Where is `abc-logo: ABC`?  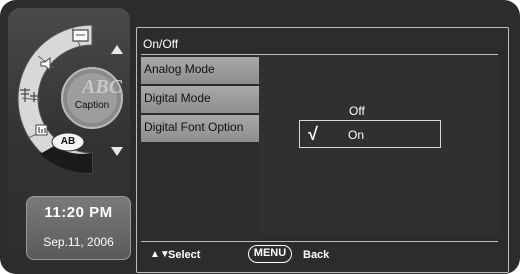
abc-logo: ABC is located at coordinates (101, 87).